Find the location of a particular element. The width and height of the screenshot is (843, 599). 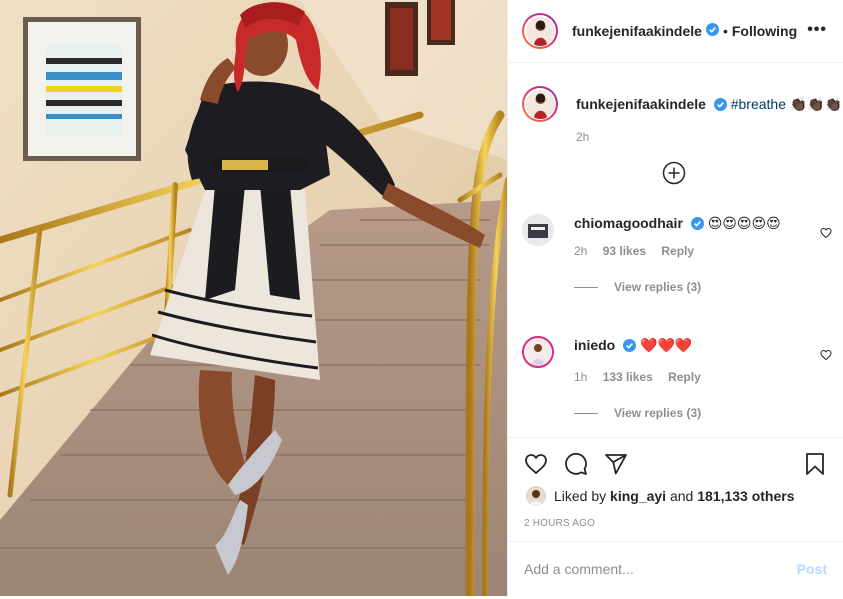

post-timestamp: 2 HOURS AGO is located at coordinates (559, 523).